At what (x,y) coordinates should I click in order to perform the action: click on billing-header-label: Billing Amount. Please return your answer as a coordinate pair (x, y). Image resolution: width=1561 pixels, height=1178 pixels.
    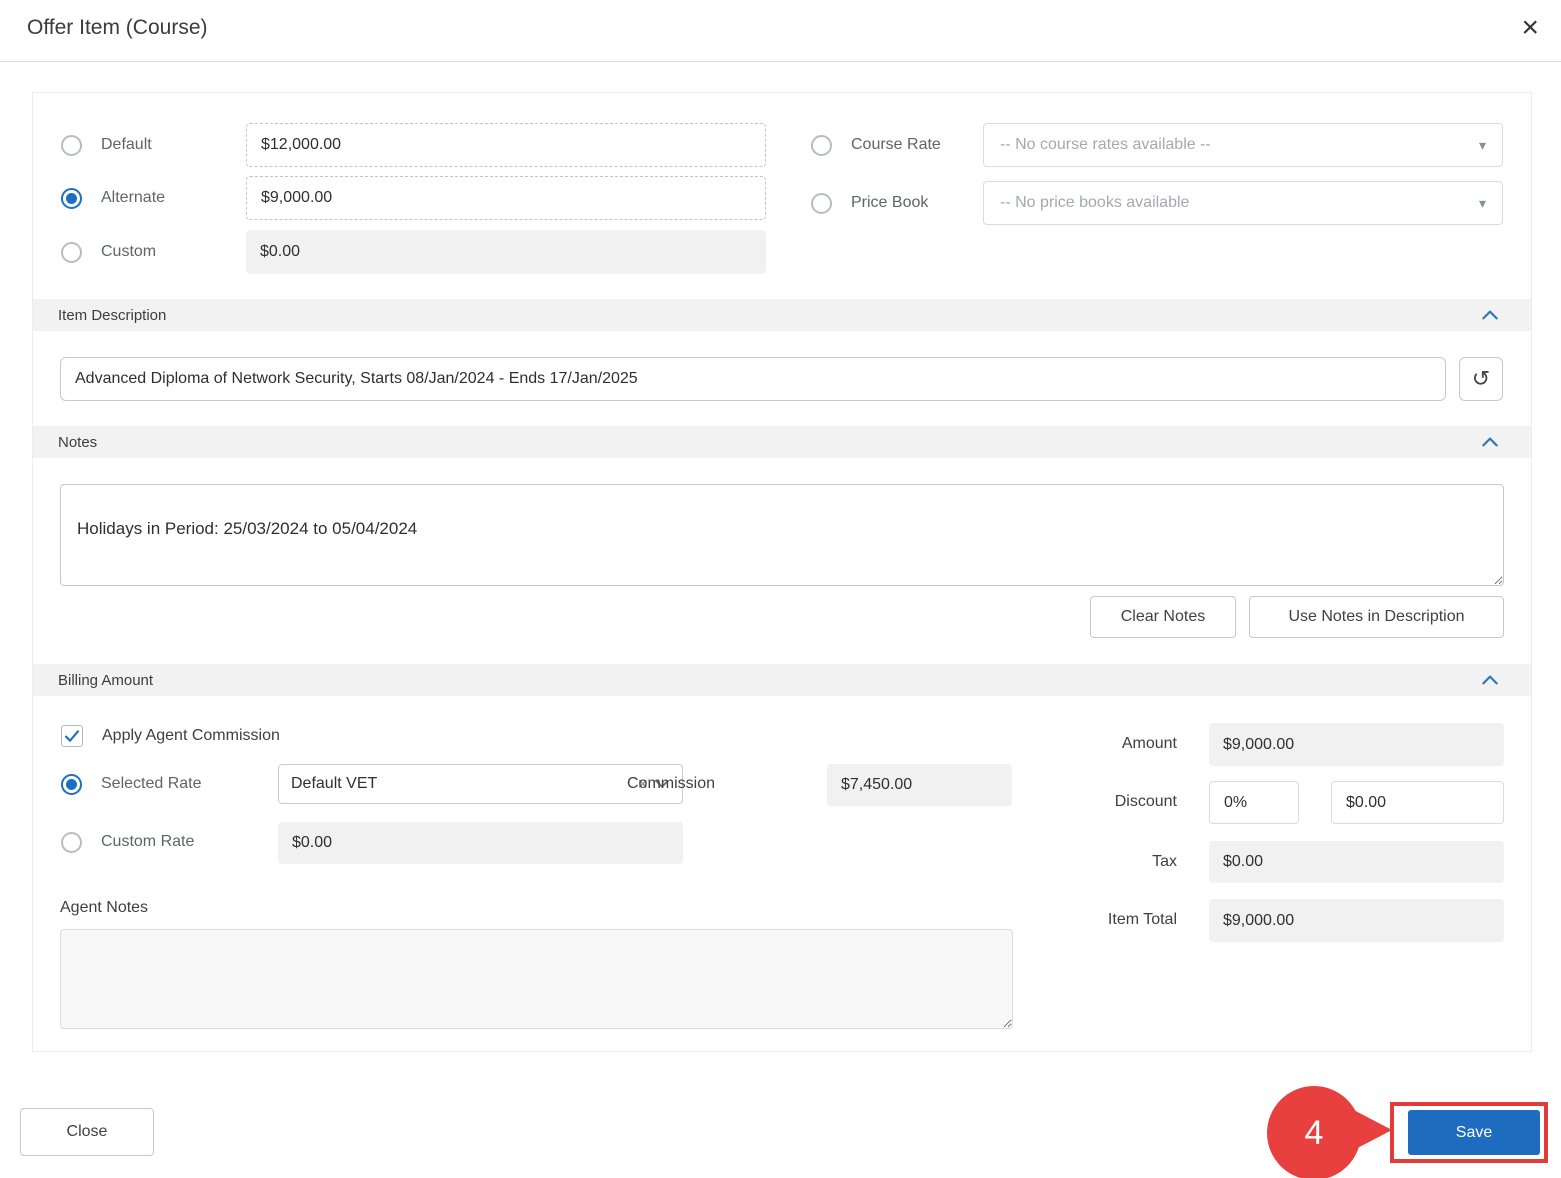
    Looking at the image, I should click on (106, 680).